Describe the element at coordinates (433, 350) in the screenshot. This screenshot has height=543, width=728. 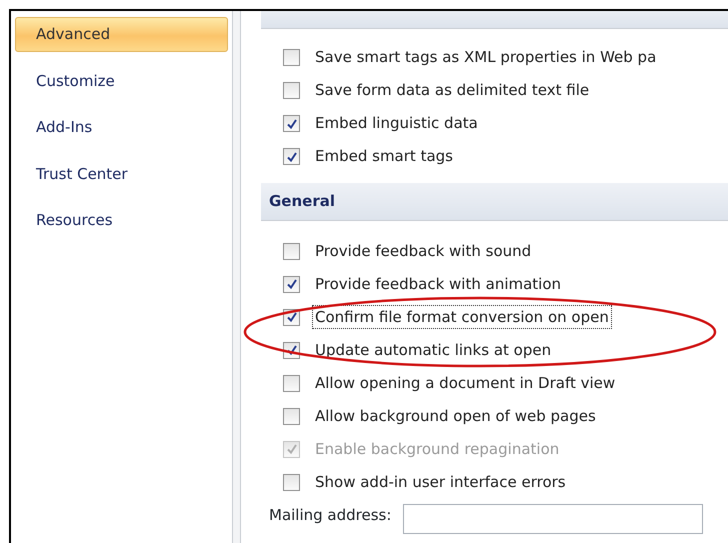
I see `checkbox-label: Update automatic links at open` at that location.